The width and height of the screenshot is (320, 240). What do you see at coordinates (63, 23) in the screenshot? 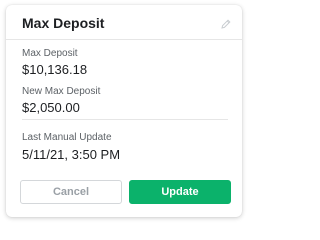
I see `card-title: Max Deposit` at bounding box center [63, 23].